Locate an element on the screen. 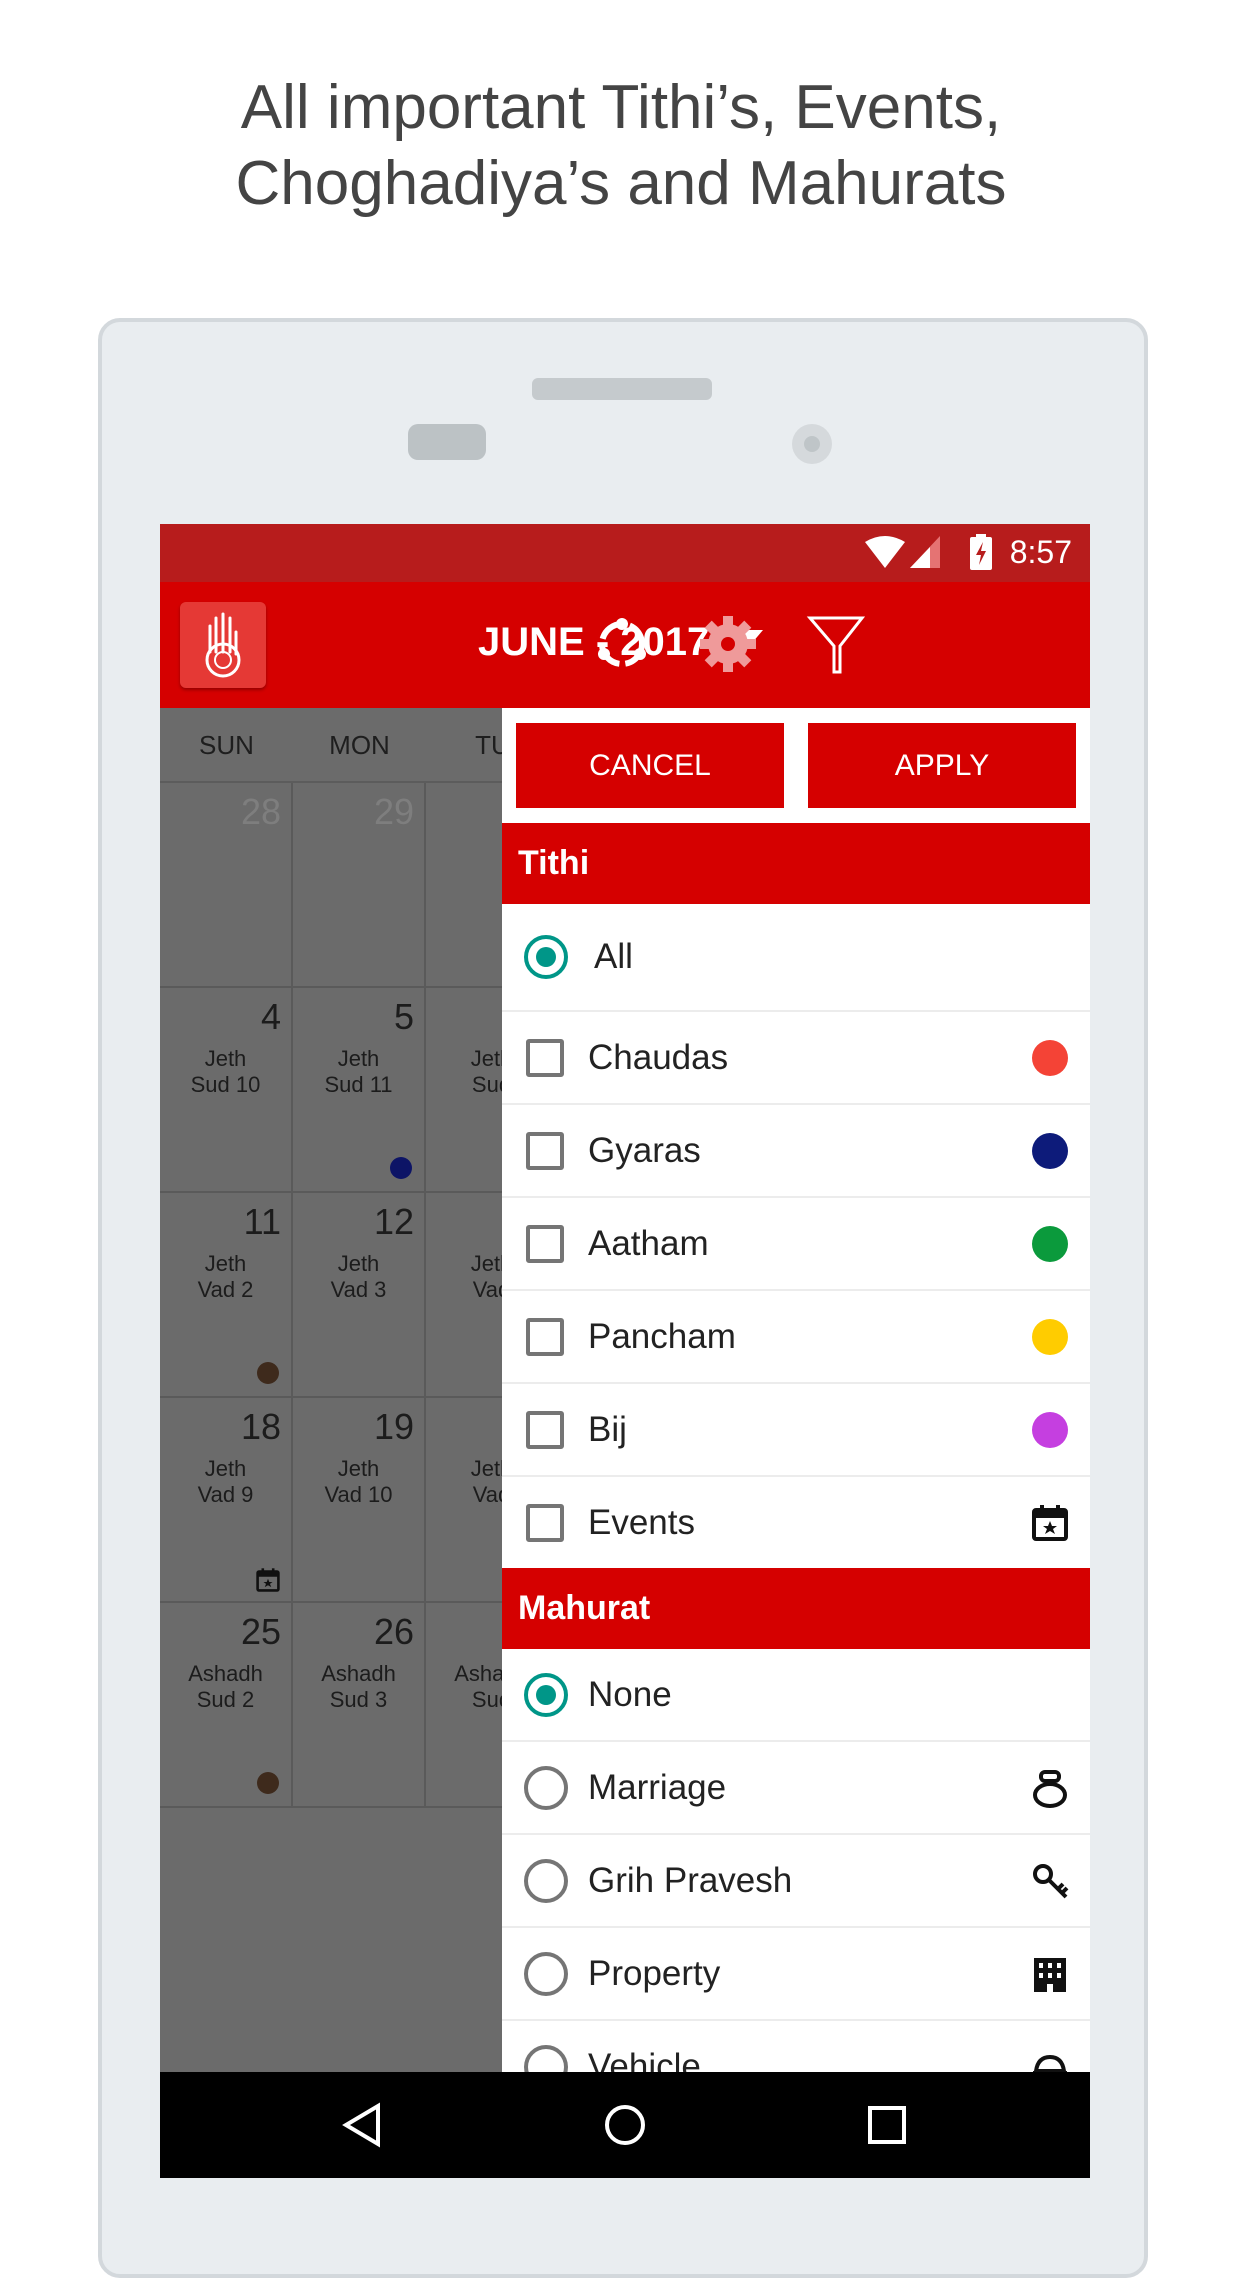 Image resolution: width=1242 pixels, height=2278 pixels. option-label: Property is located at coordinates (654, 1973).